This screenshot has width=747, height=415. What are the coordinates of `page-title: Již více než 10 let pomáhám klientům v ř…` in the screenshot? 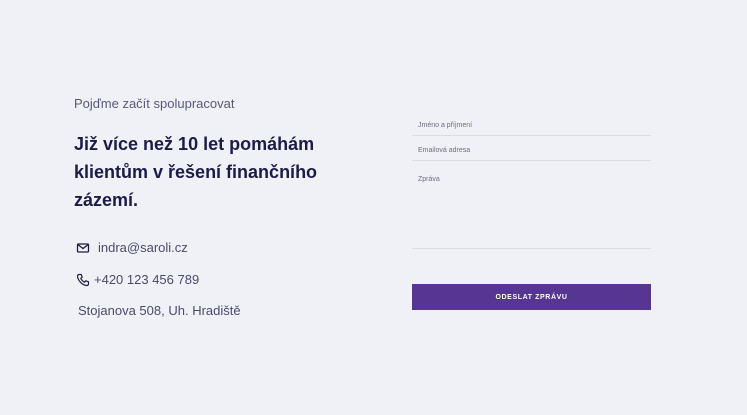 It's located at (196, 172).